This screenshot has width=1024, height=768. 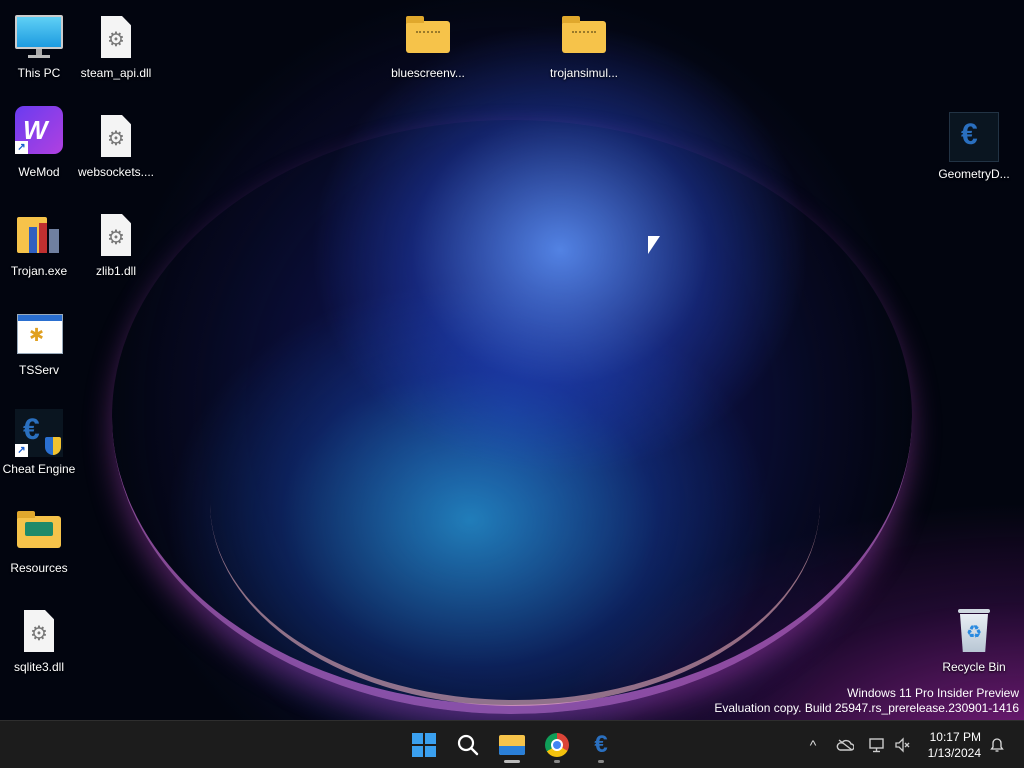 What do you see at coordinates (654, 245) in the screenshot?
I see `mouse-pointer-icon` at bounding box center [654, 245].